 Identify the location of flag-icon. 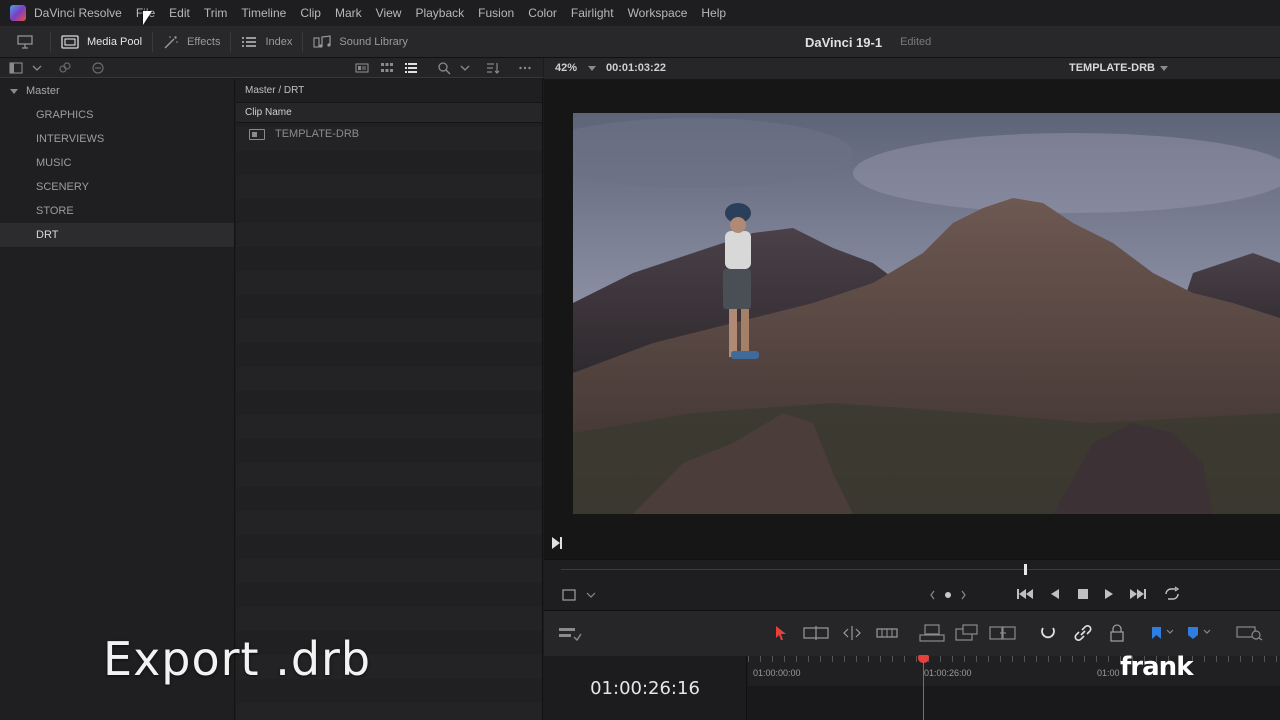
(1163, 633).